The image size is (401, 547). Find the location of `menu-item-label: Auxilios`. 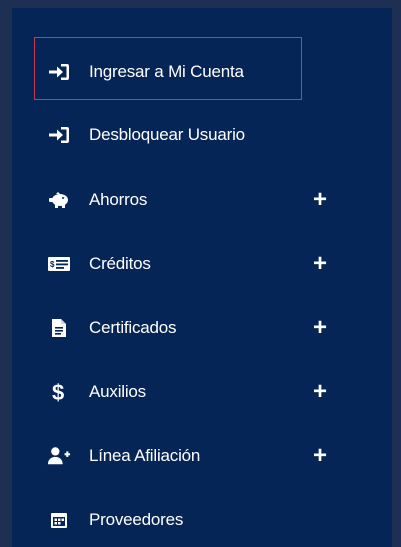

menu-item-label: Auxilios is located at coordinates (117, 391).